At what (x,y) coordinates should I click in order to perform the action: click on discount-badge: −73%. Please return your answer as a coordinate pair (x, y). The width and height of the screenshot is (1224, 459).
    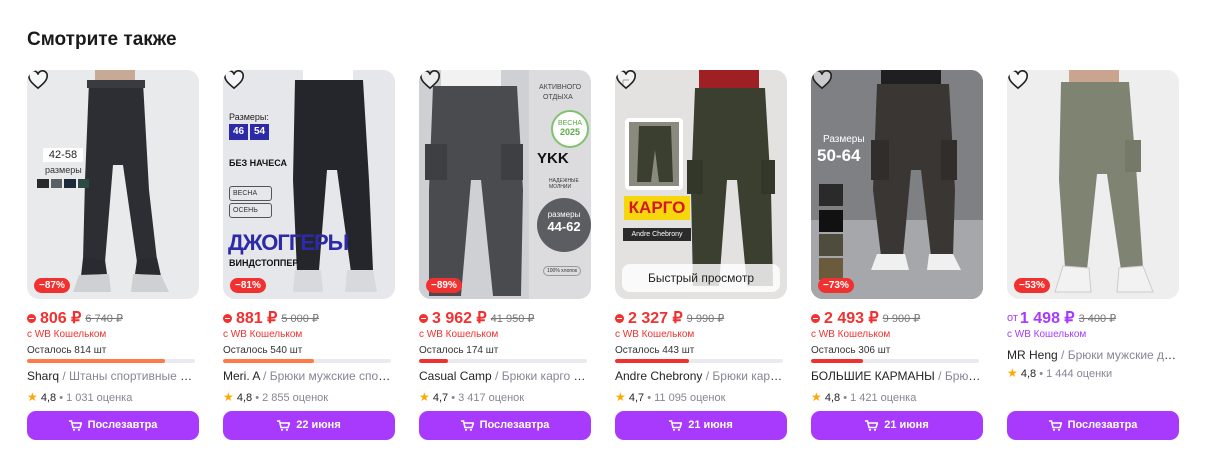
    Looking at the image, I should click on (836, 285).